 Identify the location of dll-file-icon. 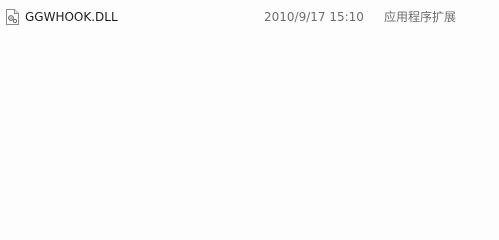
(12, 17).